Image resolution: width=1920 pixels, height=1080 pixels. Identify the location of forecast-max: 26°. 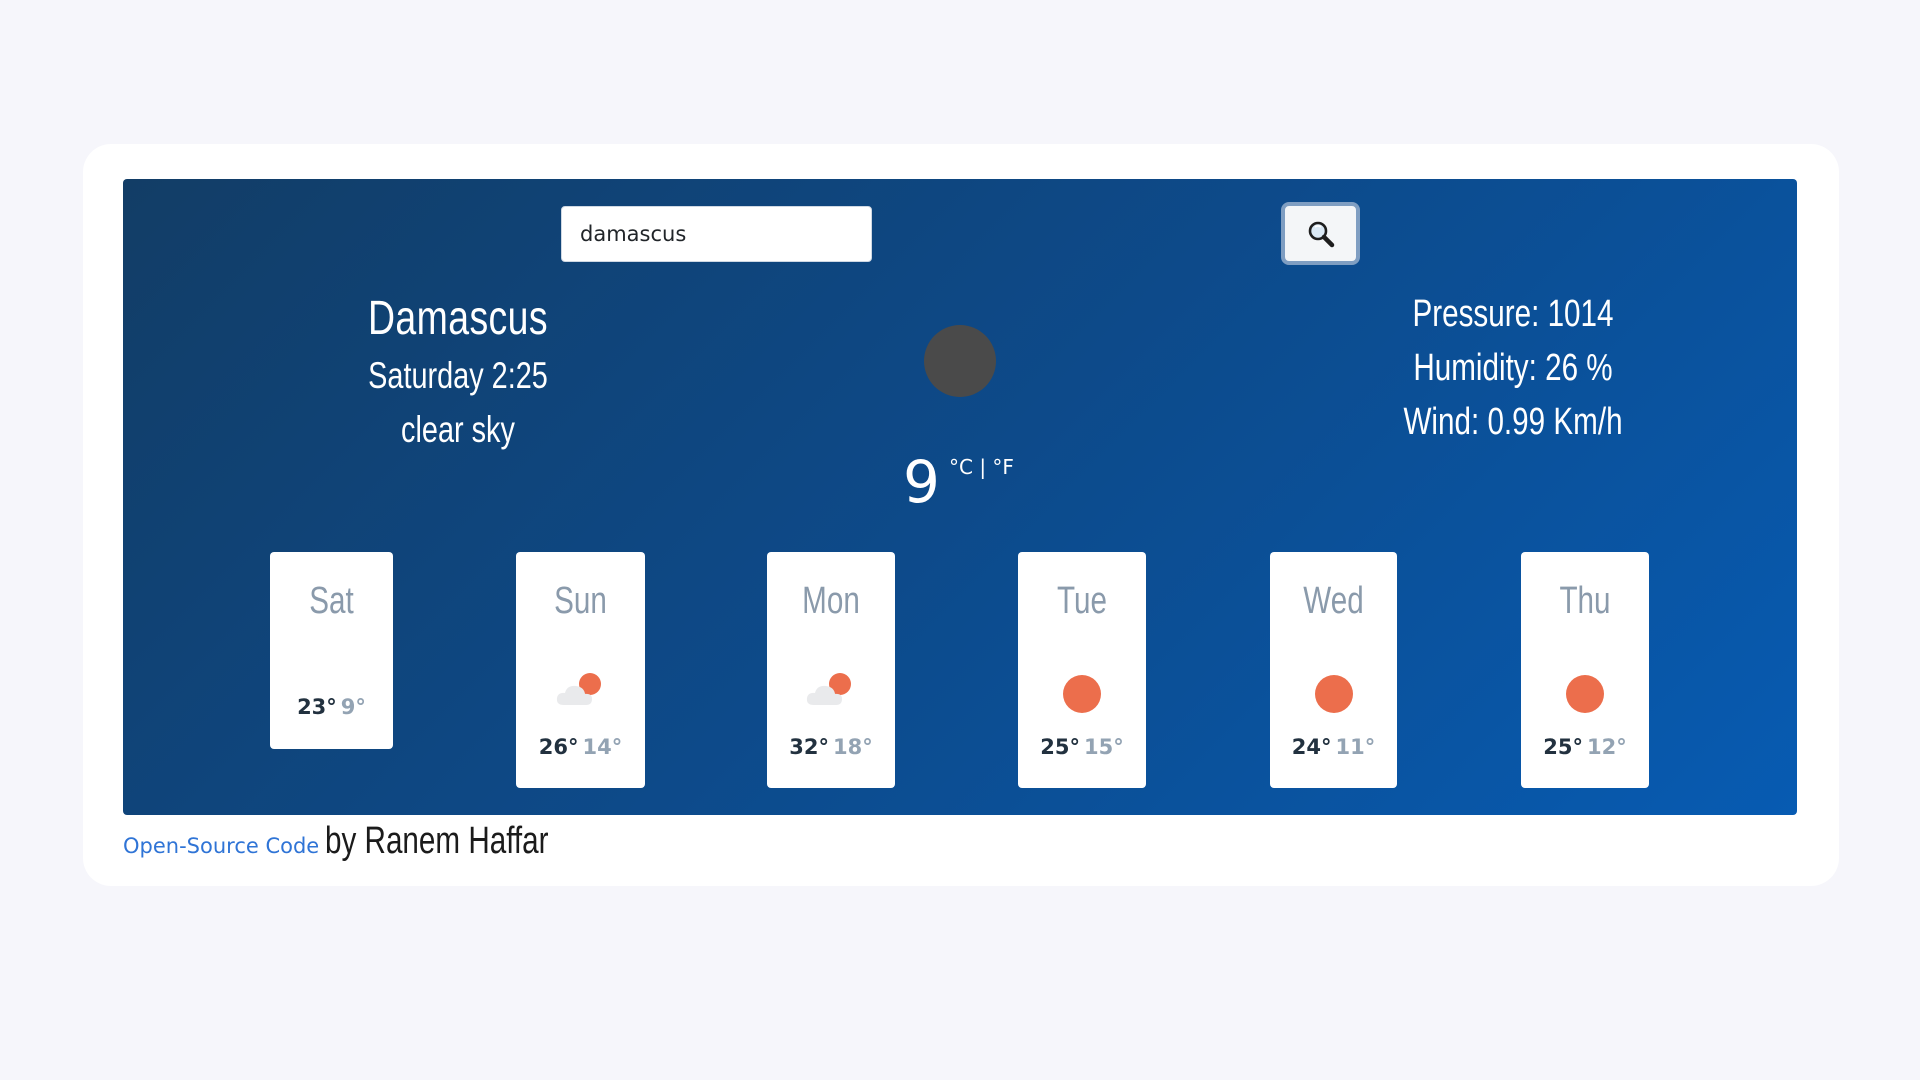
(558, 747).